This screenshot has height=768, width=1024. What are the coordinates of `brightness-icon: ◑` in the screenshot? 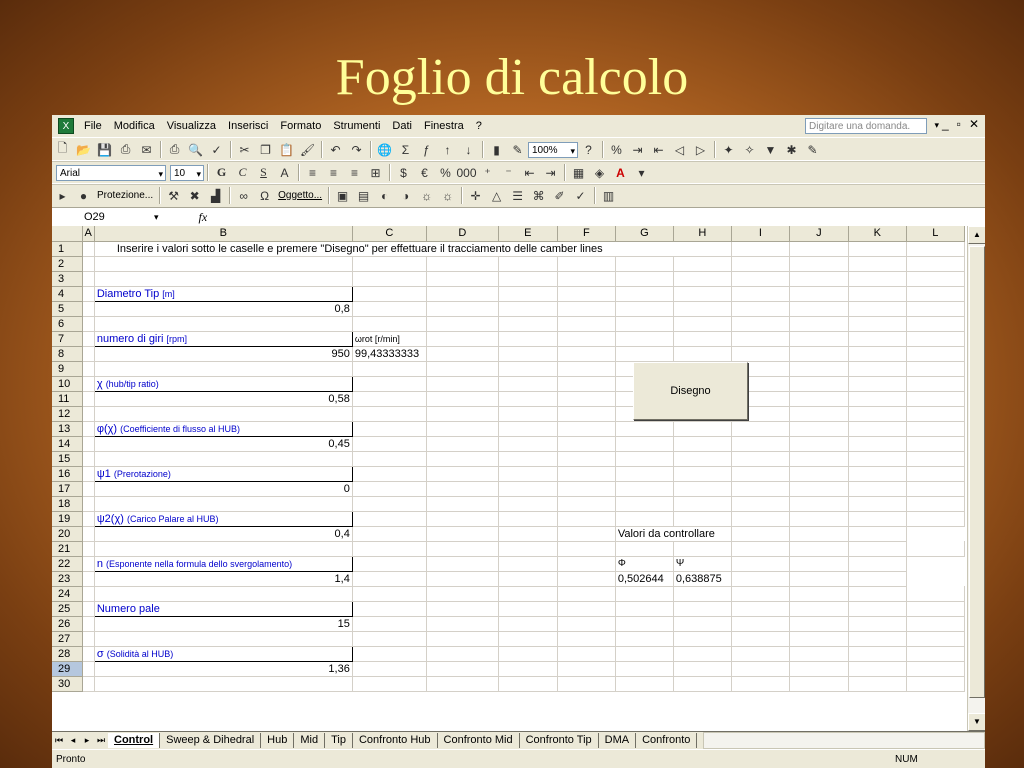 It's located at (405, 195).